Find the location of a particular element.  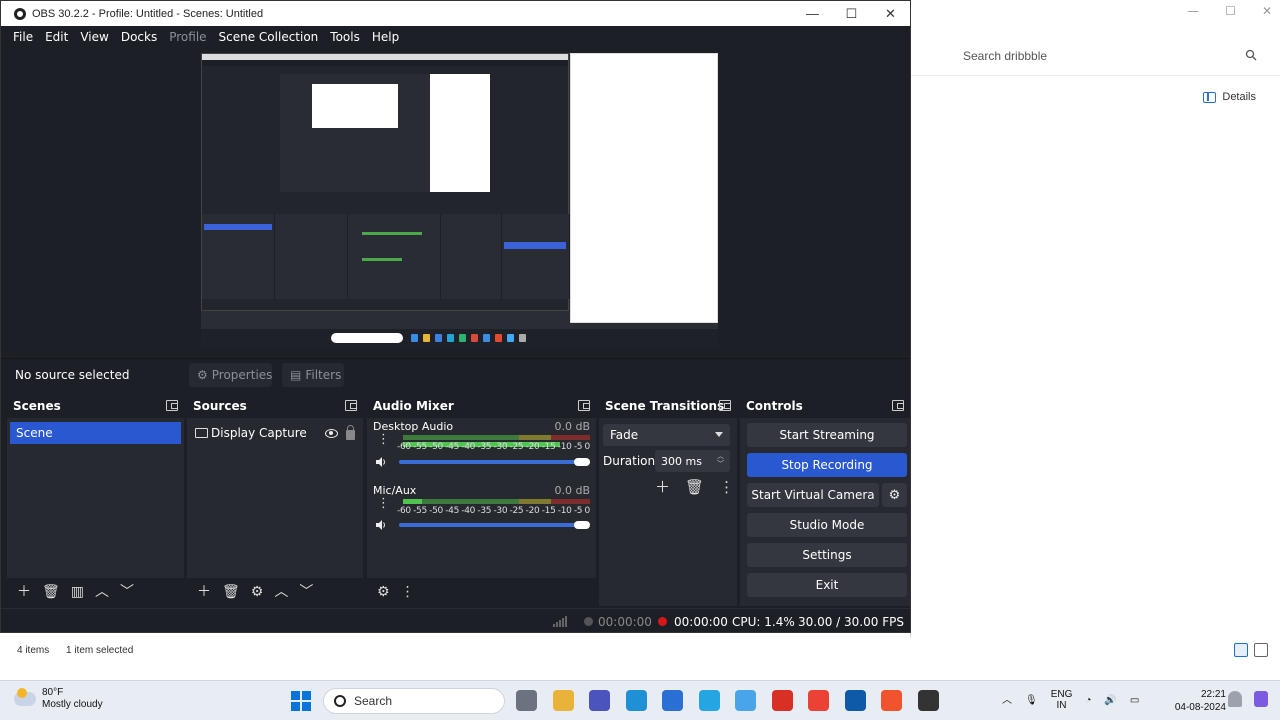

stream-status-icon is located at coordinates (588, 621).